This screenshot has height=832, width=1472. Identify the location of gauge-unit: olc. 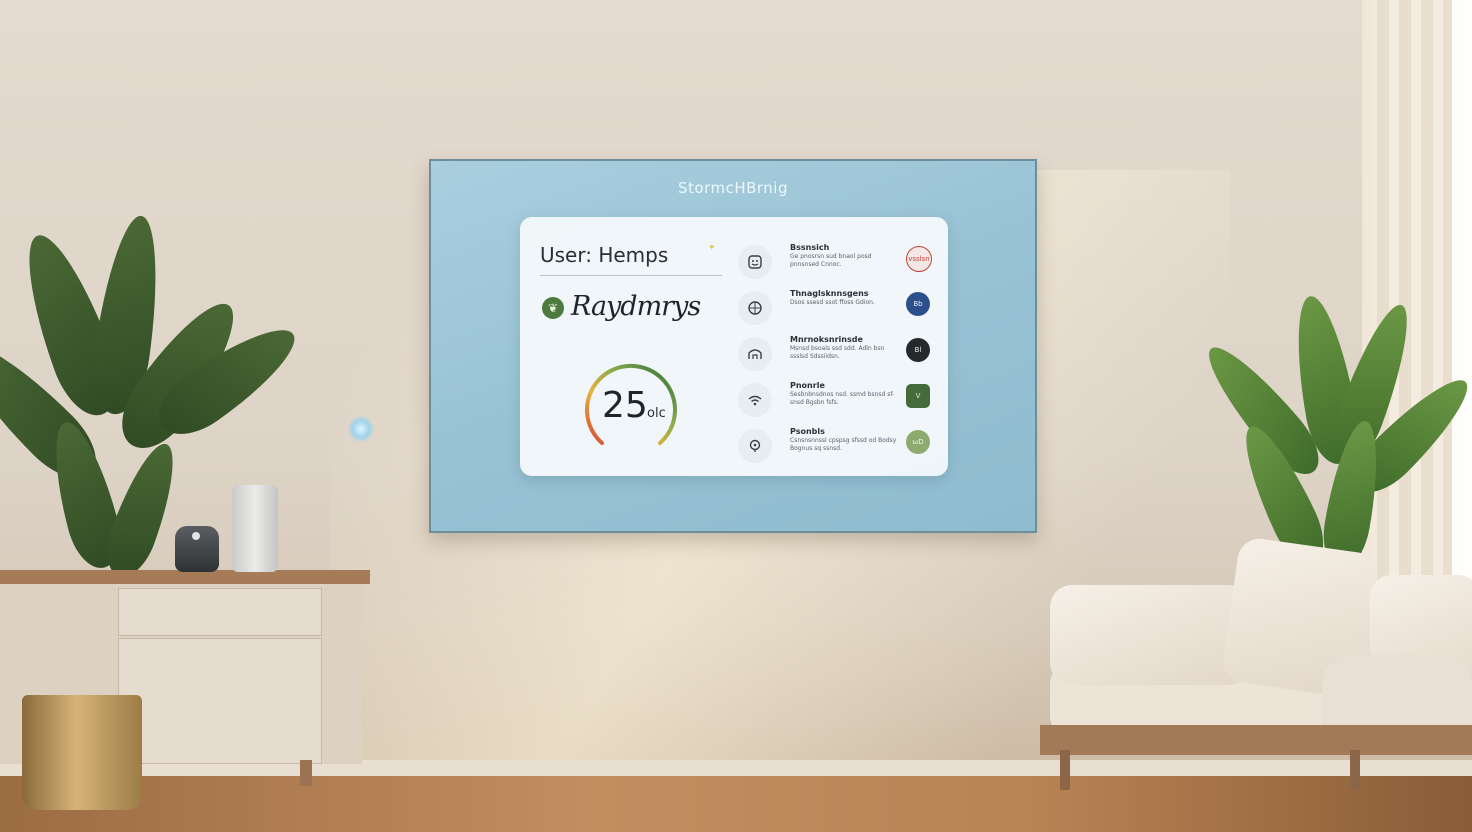
(656, 413).